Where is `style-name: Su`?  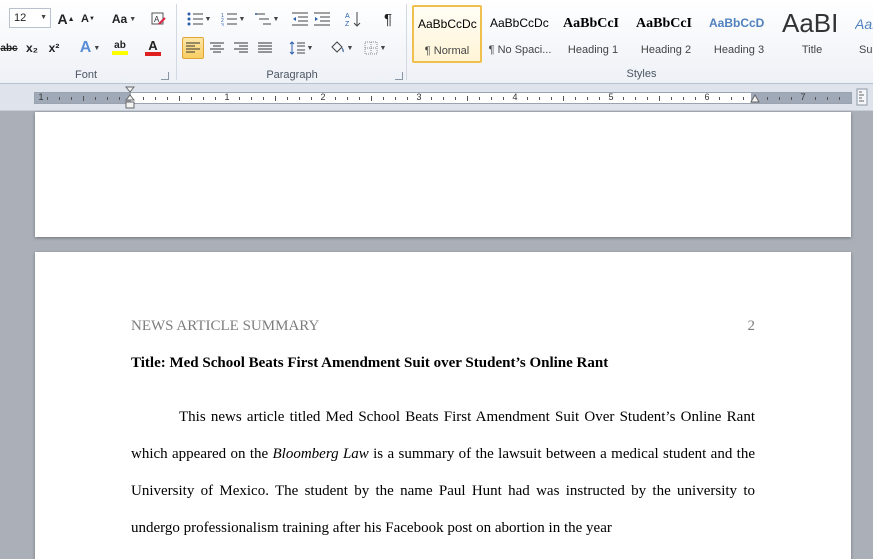 style-name: Su is located at coordinates (866, 50).